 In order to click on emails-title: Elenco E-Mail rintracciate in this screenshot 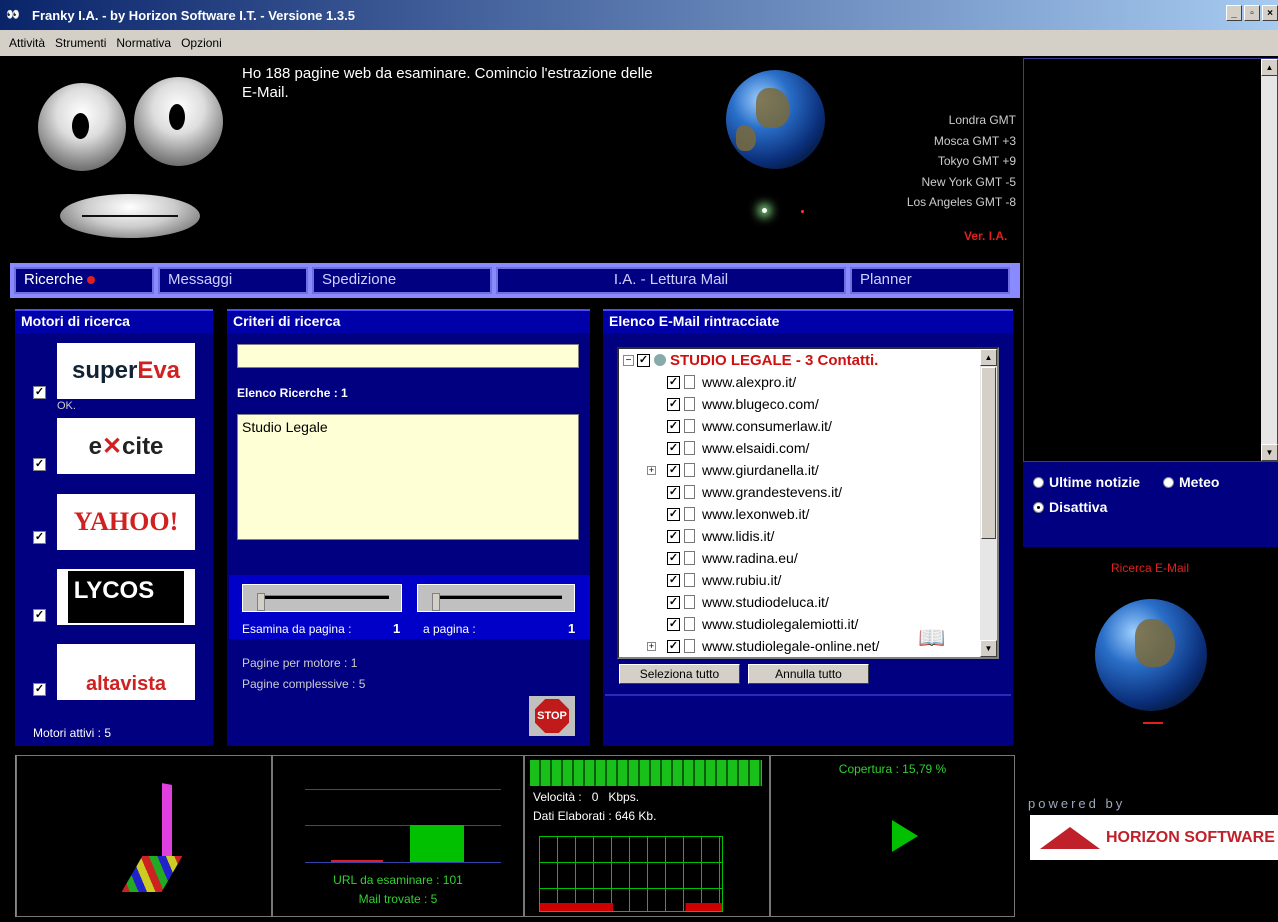, I will do `click(808, 322)`.